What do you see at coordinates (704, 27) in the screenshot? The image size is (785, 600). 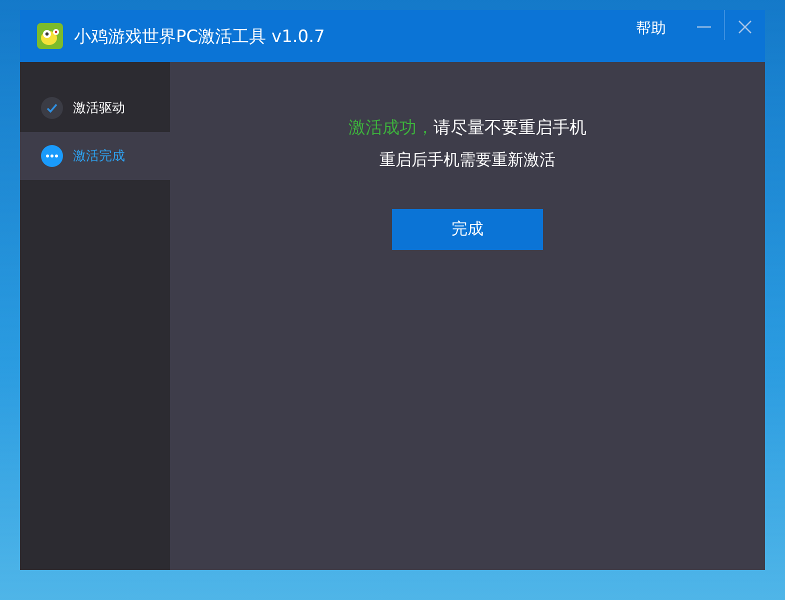 I see `minimize-icon` at bounding box center [704, 27].